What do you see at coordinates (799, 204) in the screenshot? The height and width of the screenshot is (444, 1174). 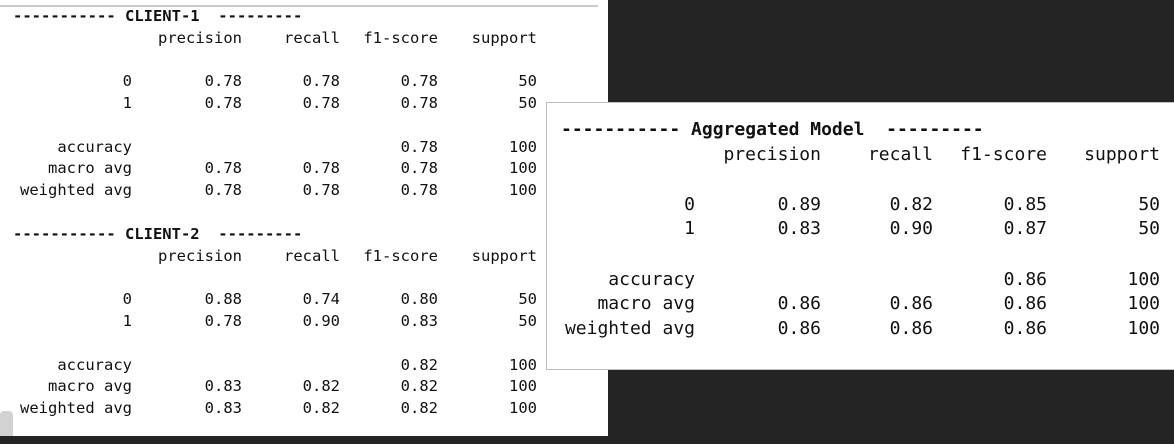 I see `precision-value: 0.89` at bounding box center [799, 204].